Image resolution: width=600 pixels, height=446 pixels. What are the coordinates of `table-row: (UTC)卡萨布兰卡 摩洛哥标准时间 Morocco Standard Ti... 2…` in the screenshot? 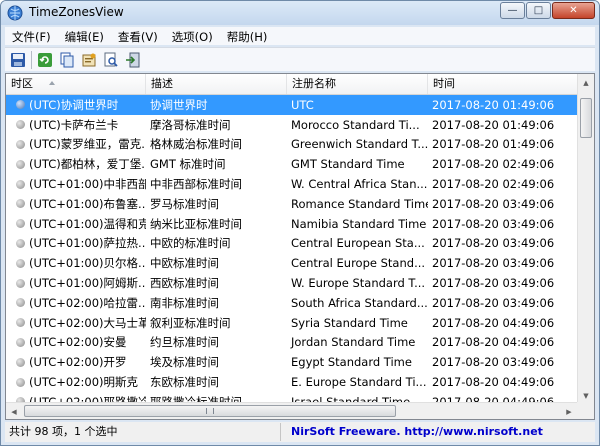 It's located at (291, 125).